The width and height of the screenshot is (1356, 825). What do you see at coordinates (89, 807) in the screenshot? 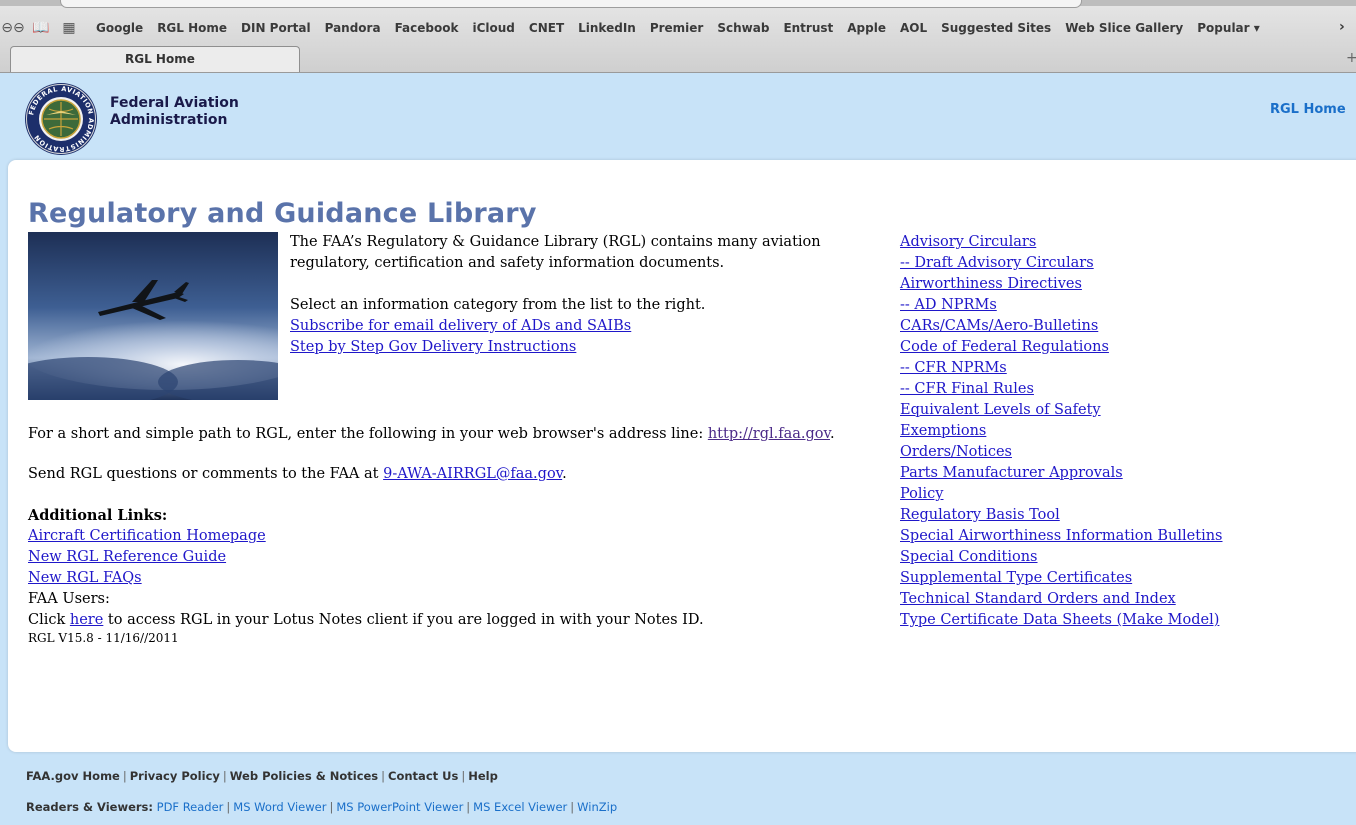
I see `readers-label: Readers & Viewers:` at bounding box center [89, 807].